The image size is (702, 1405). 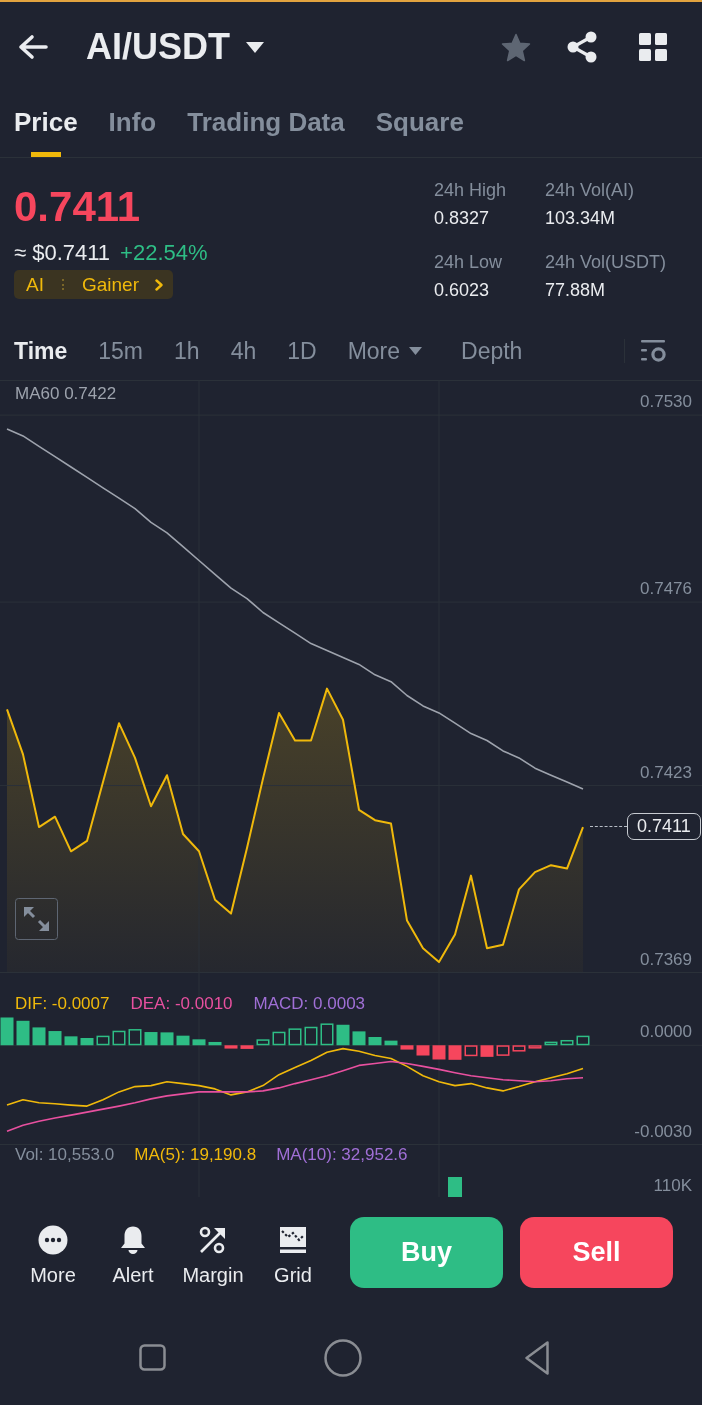 What do you see at coordinates (343, 1357) in the screenshot?
I see `home-icon` at bounding box center [343, 1357].